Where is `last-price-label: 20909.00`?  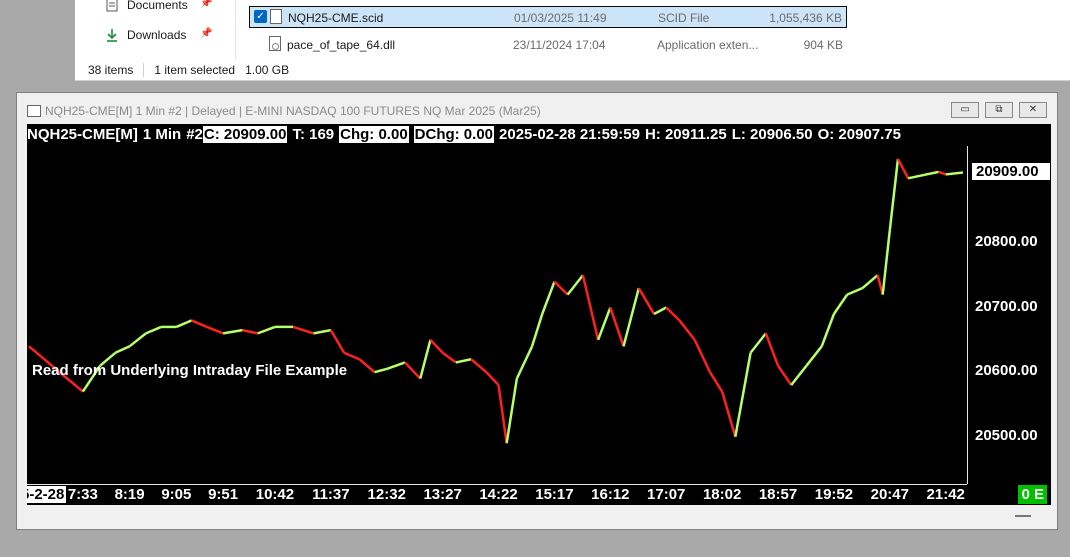
last-price-label: 20909.00 is located at coordinates (1011, 172).